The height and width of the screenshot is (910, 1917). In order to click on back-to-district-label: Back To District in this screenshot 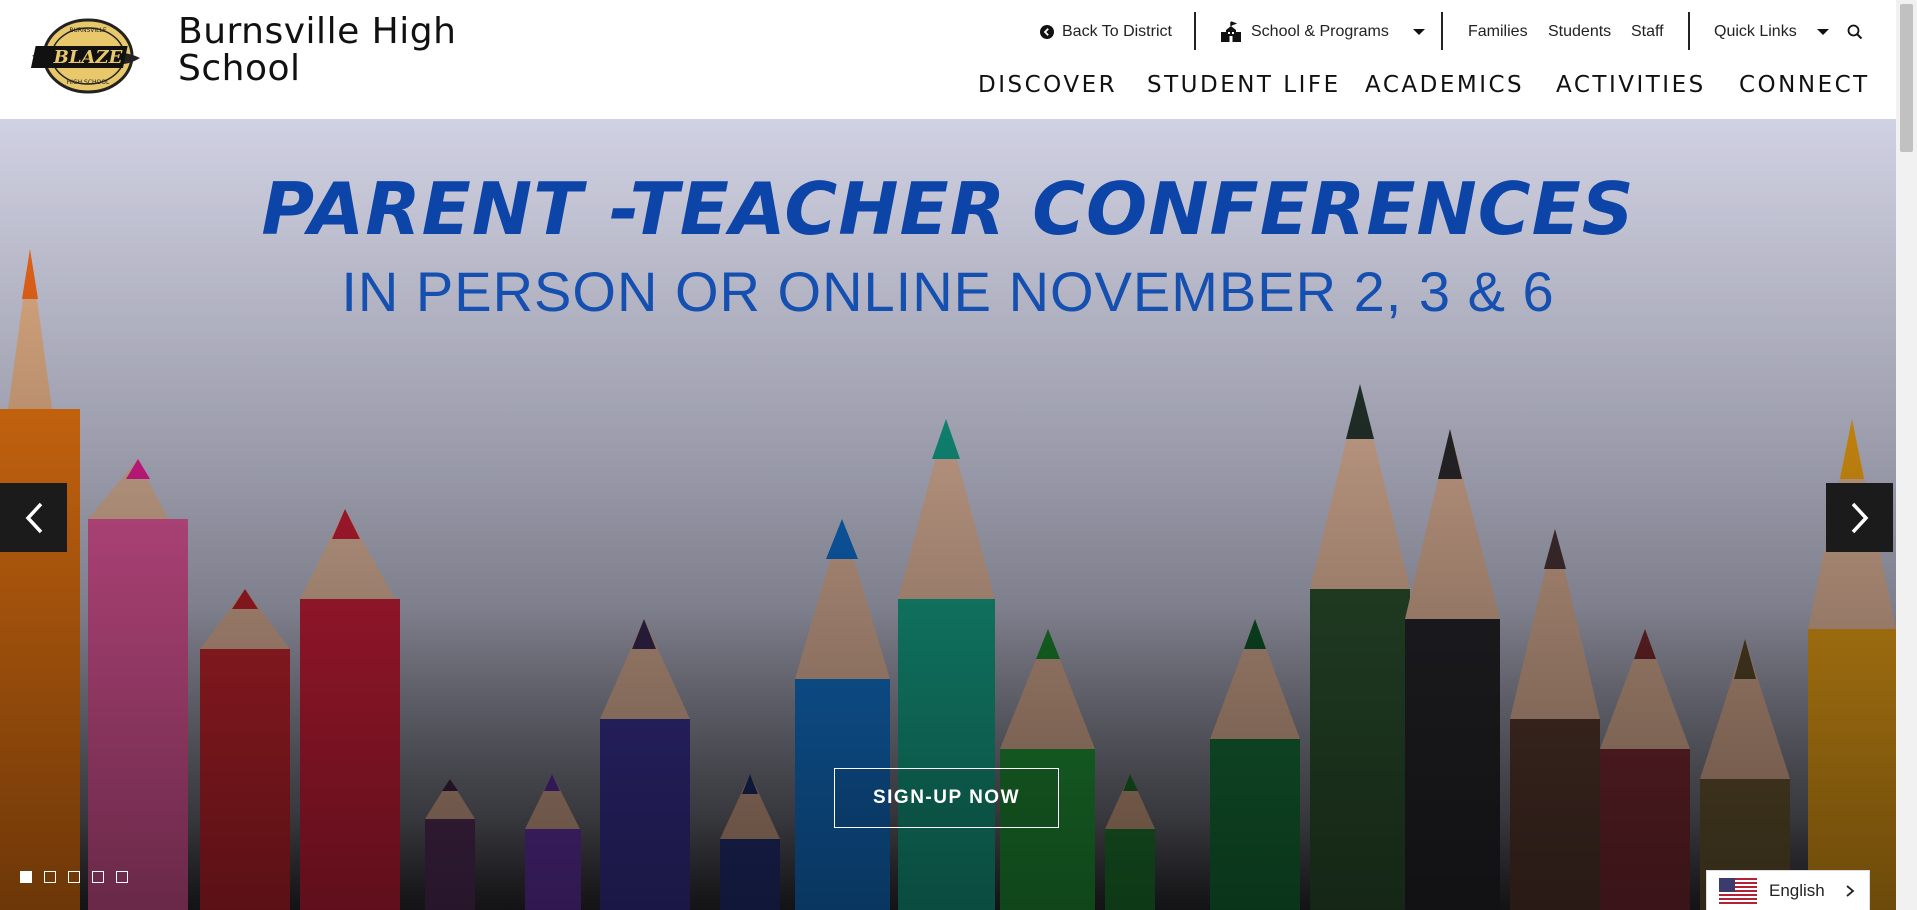, I will do `click(1117, 31)`.